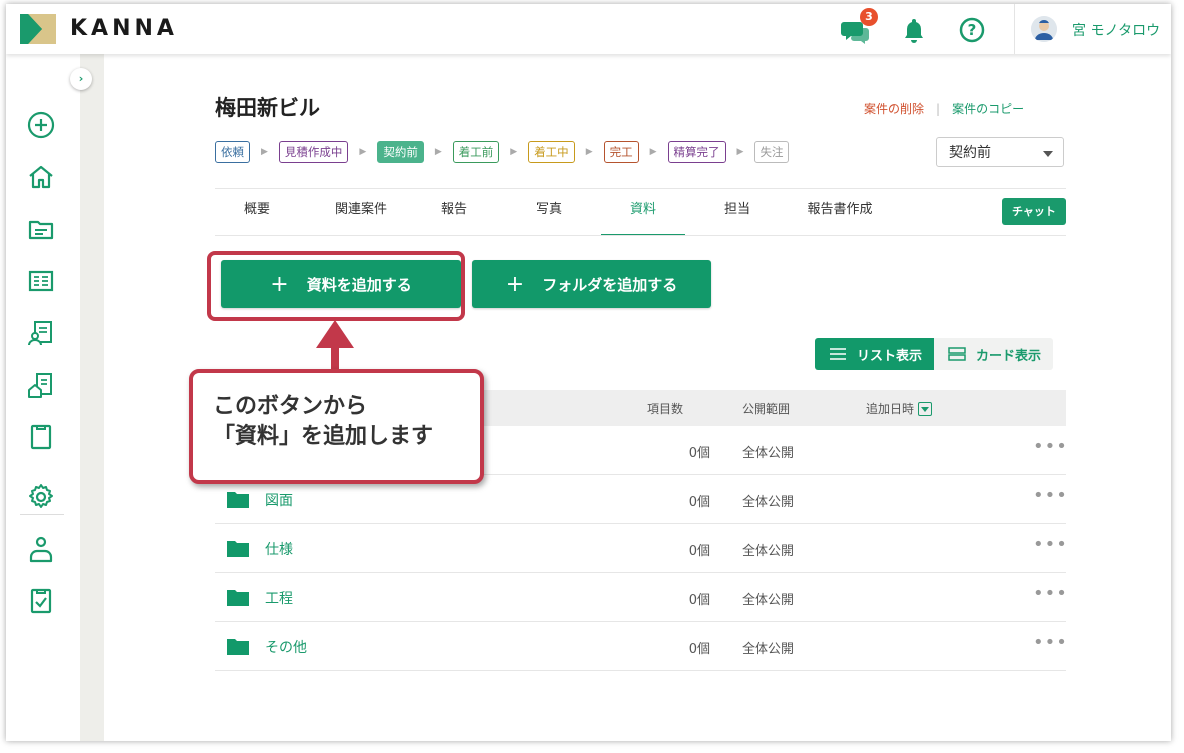 The width and height of the screenshot is (1184, 753). What do you see at coordinates (551, 152) in the screenshot?
I see `status-chip: 着工中` at bounding box center [551, 152].